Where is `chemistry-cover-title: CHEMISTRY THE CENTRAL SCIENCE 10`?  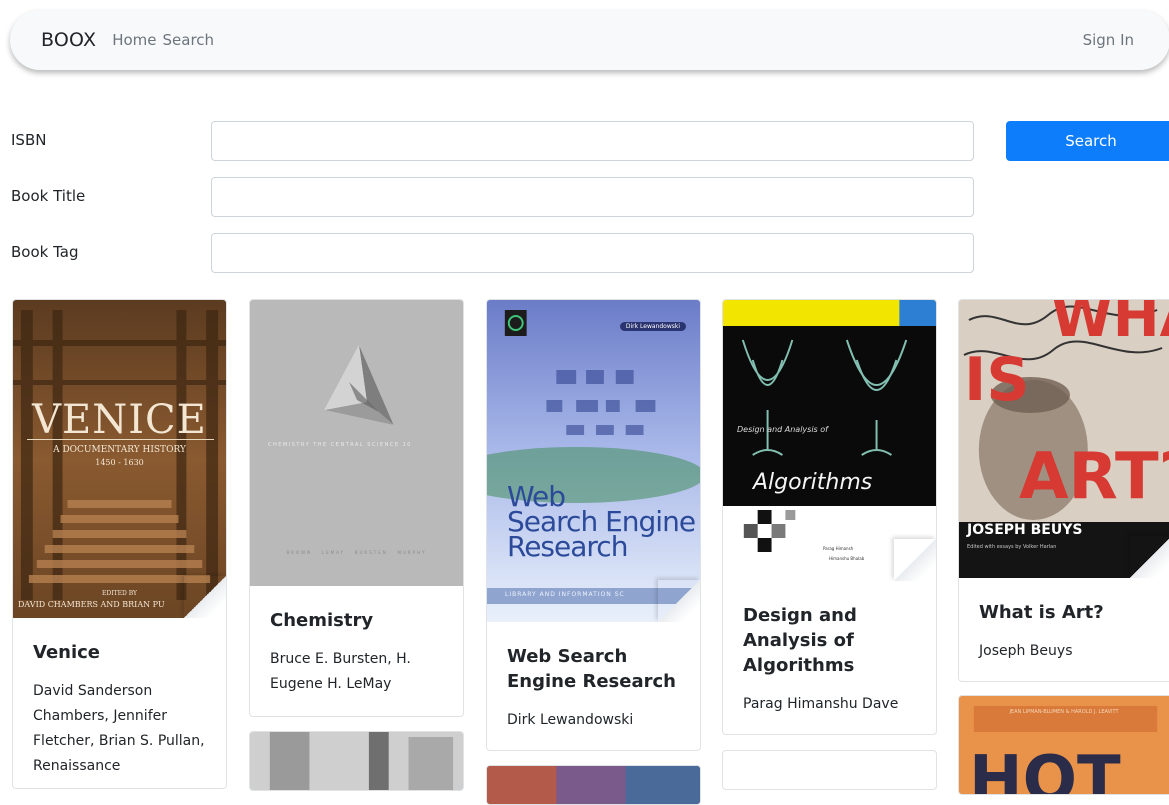
chemistry-cover-title: CHEMISTRY THE CENTRAL SCIENCE 10 is located at coordinates (340, 445).